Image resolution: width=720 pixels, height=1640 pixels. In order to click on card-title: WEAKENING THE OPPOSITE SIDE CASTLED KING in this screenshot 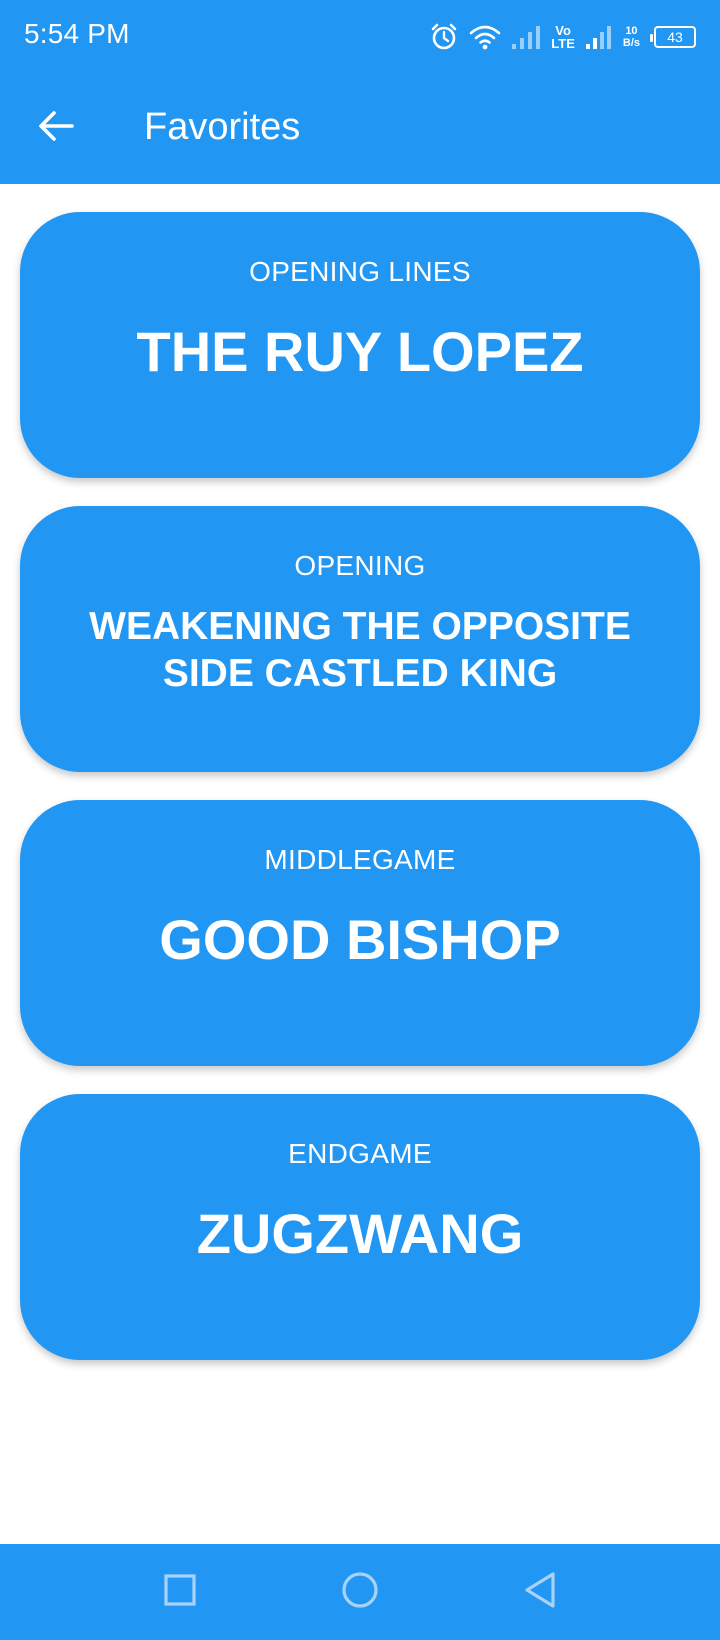, I will do `click(360, 650)`.